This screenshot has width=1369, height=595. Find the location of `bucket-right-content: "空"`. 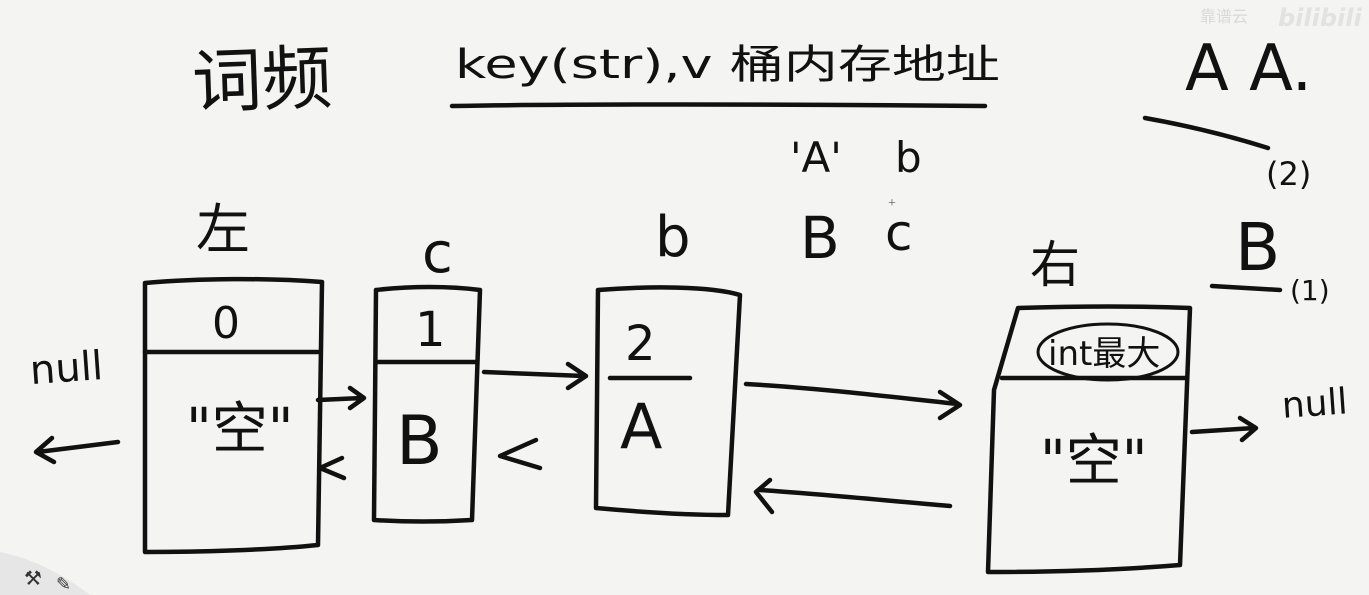

bucket-right-content: "空" is located at coordinates (1094, 461).